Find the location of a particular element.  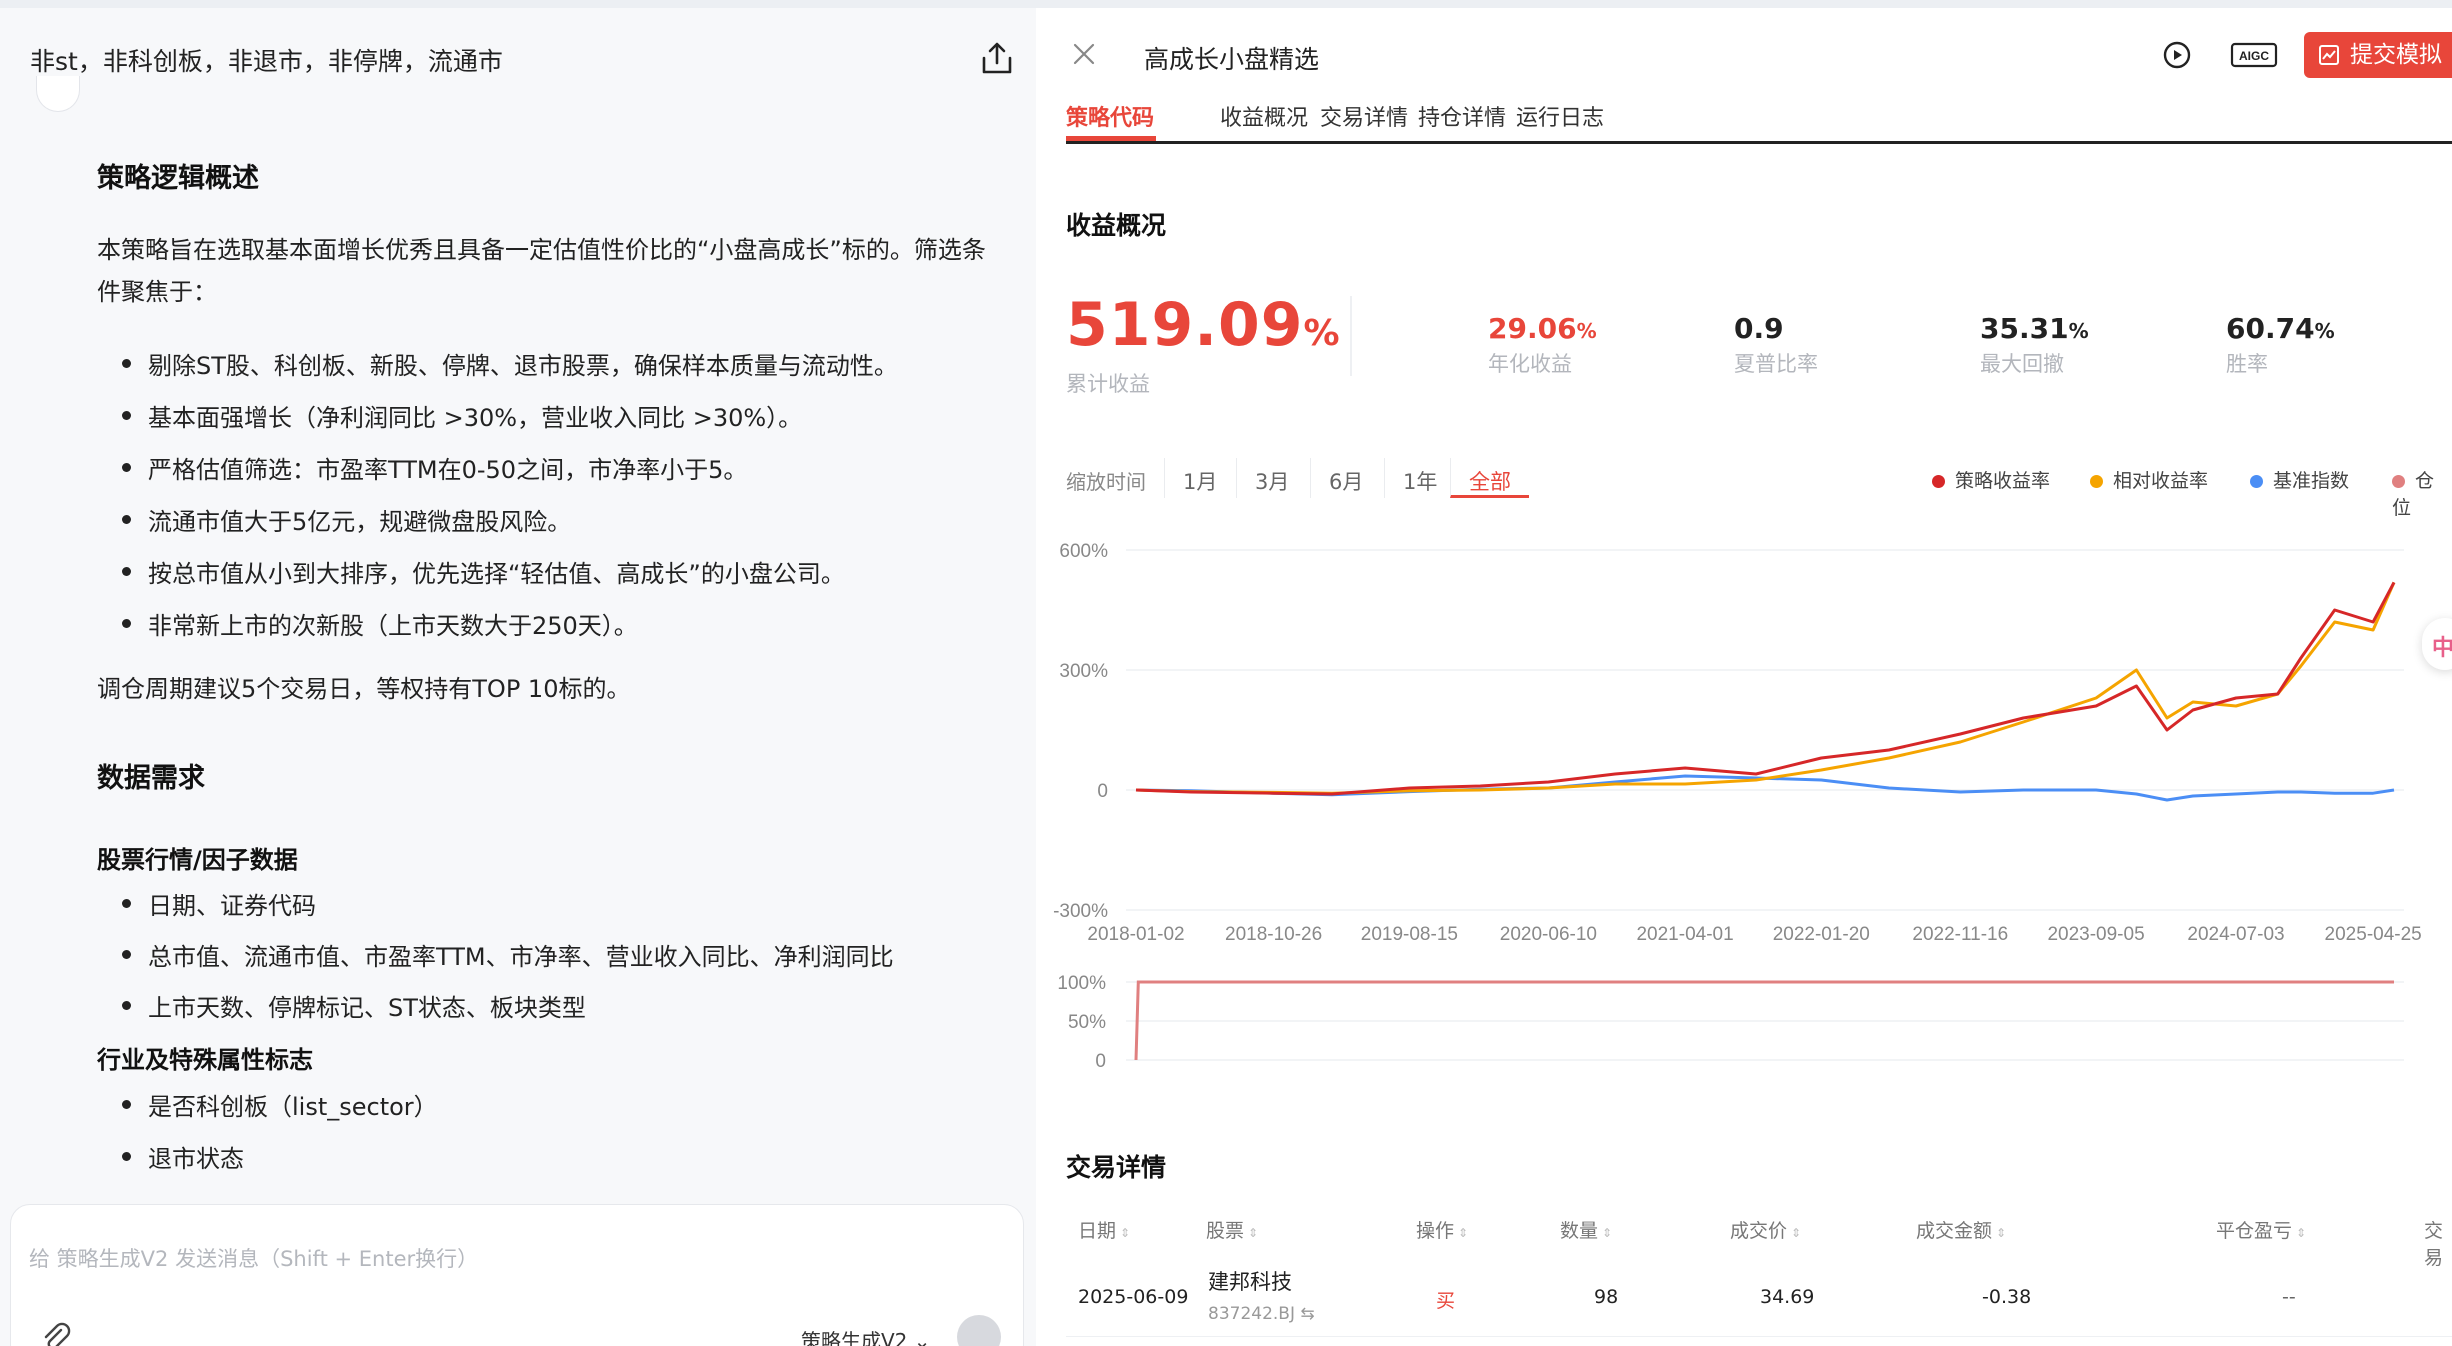

legend-strategy: 策略收益率 is located at coordinates (1991, 479).